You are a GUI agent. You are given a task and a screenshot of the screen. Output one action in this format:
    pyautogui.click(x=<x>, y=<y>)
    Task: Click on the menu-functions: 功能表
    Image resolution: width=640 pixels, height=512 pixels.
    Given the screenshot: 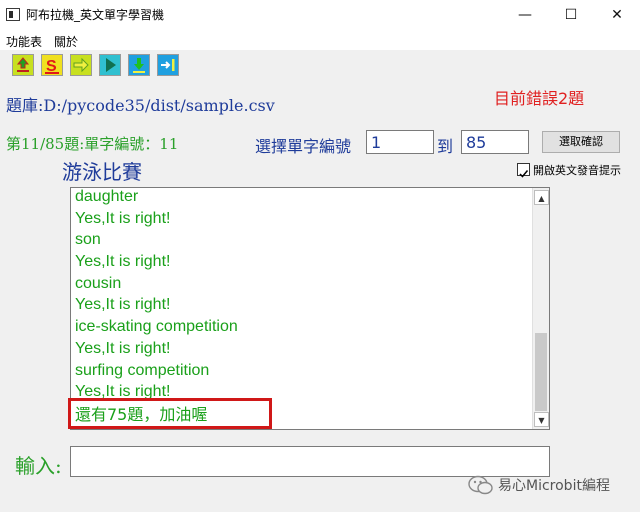 What is the action you would take?
    pyautogui.click(x=24, y=41)
    